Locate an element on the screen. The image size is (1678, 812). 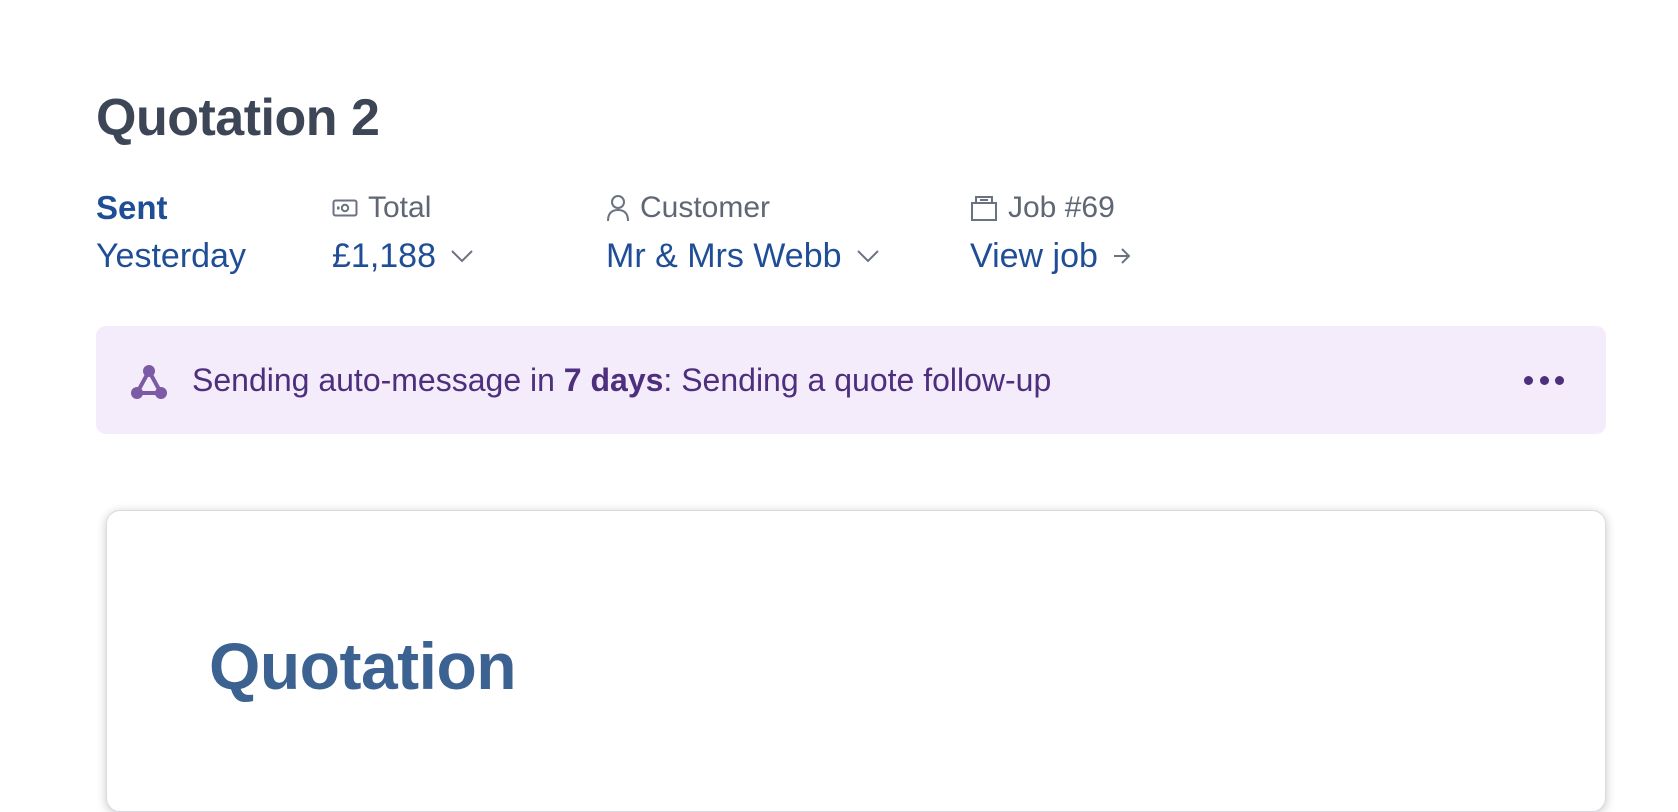
total-dropdown: £1,188 is located at coordinates (403, 256).